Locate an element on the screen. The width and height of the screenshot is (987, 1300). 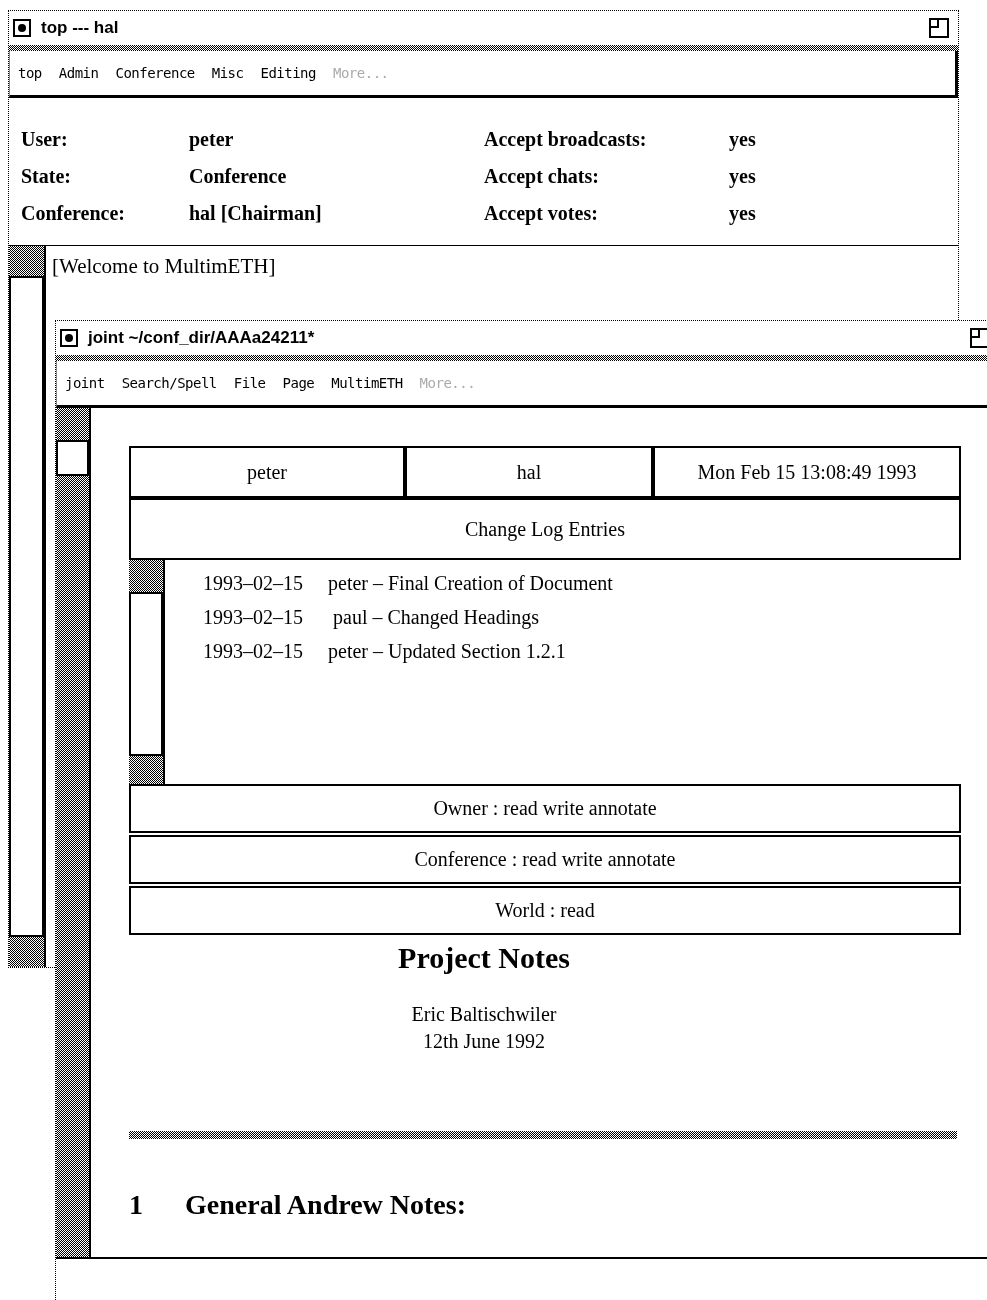
field-label: State: is located at coordinates (46, 176).